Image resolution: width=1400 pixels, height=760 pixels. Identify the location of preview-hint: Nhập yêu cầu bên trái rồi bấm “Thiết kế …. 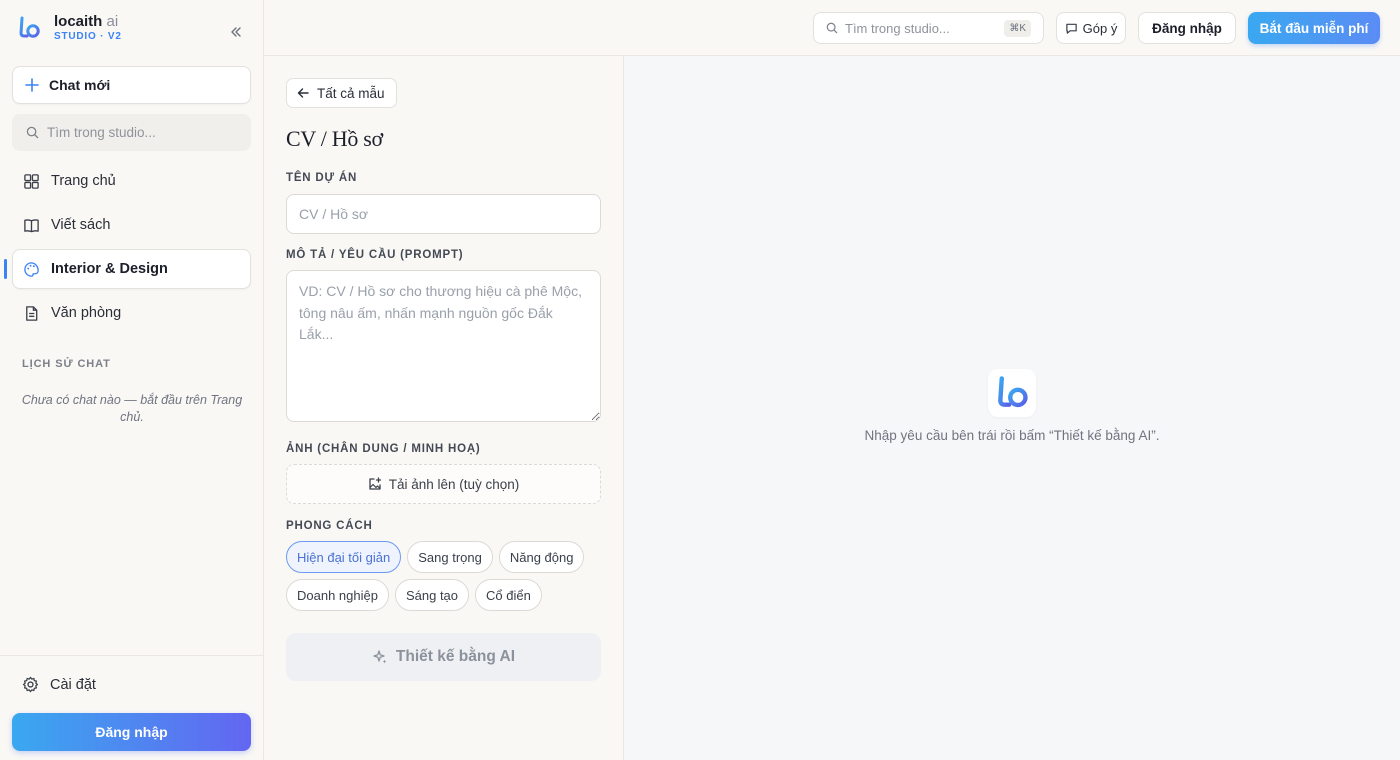
(1012, 435).